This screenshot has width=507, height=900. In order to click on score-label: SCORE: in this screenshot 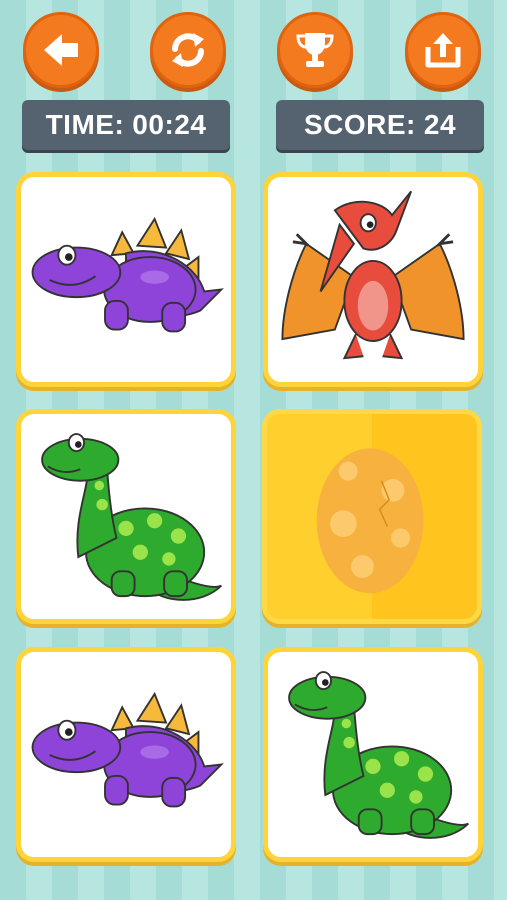, I will do `click(359, 124)`.